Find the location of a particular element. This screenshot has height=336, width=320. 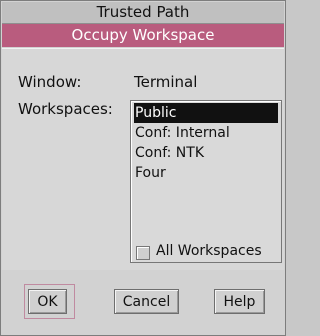

all-workspaces-label: All Workspaces is located at coordinates (209, 251).